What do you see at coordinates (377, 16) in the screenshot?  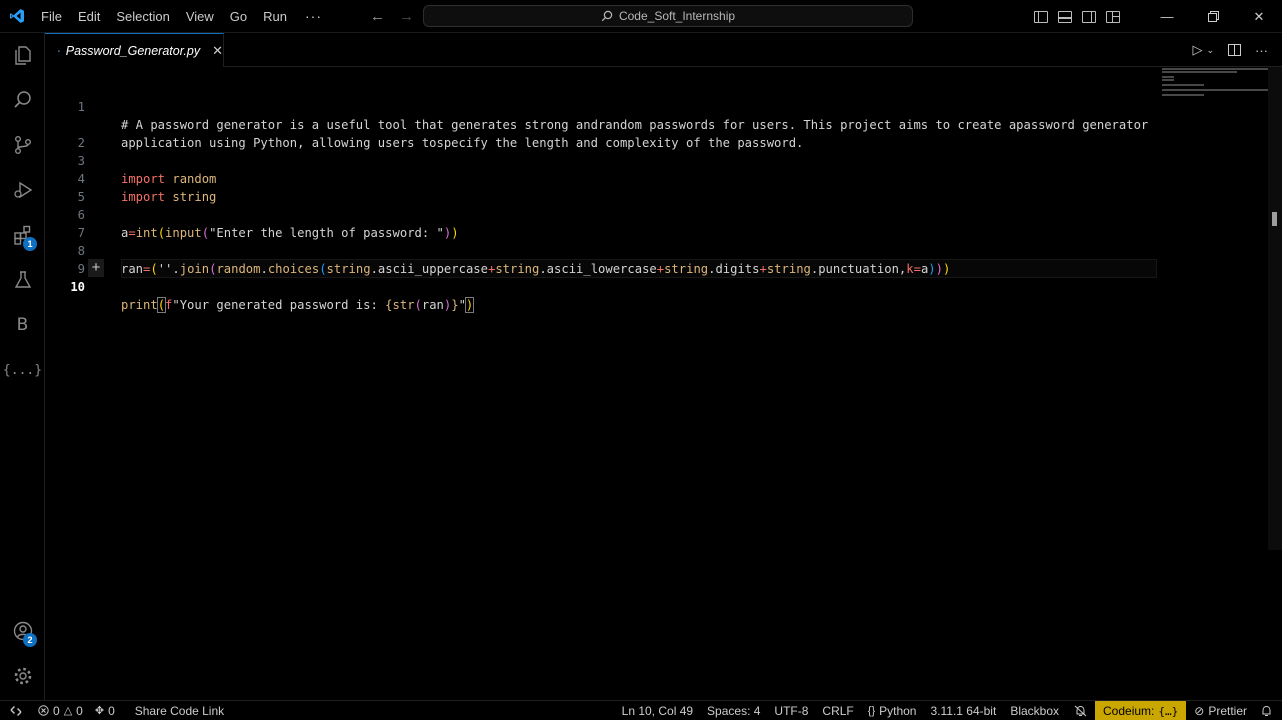 I see `back-arrow-icon: ←` at bounding box center [377, 16].